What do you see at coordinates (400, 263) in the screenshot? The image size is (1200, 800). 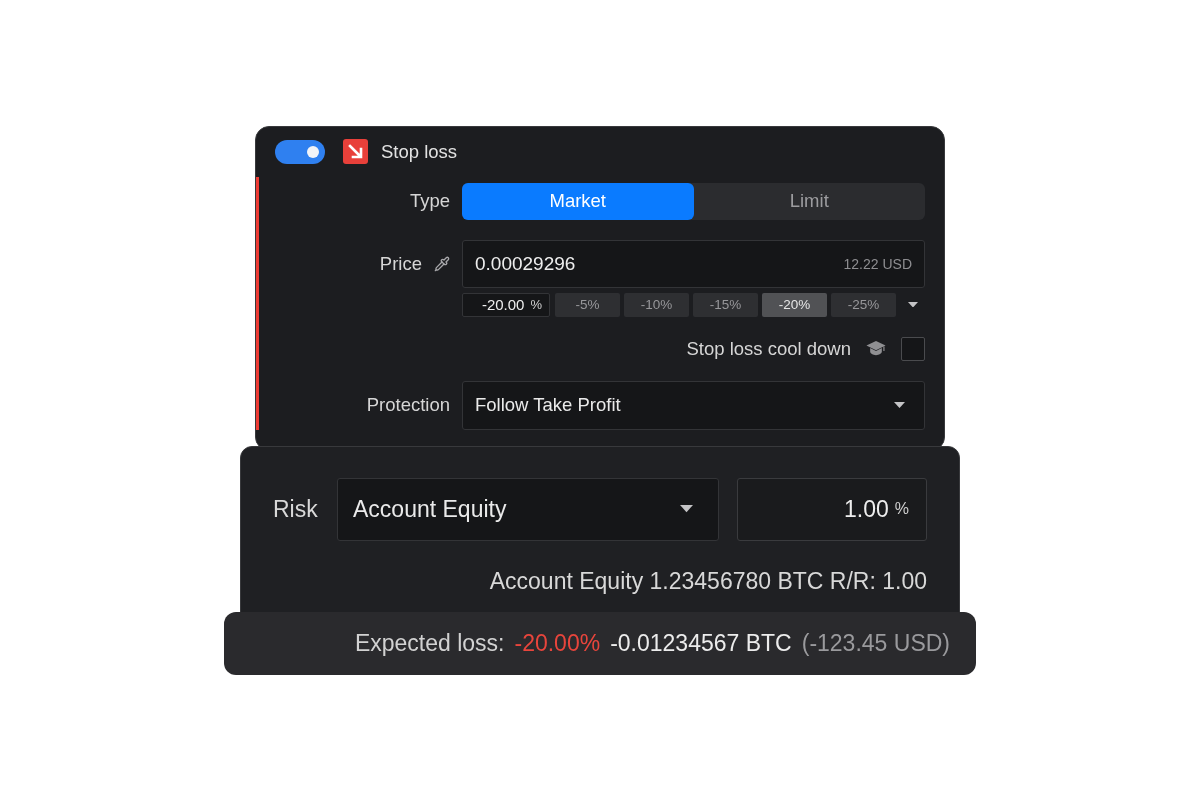 I see `field-label: Price` at bounding box center [400, 263].